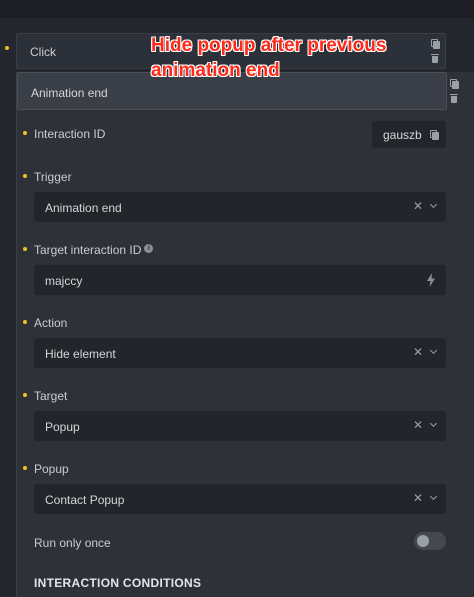 Image resolution: width=474 pixels, height=597 pixels. What do you see at coordinates (69, 93) in the screenshot?
I see `interaction-item-label: Animation end` at bounding box center [69, 93].